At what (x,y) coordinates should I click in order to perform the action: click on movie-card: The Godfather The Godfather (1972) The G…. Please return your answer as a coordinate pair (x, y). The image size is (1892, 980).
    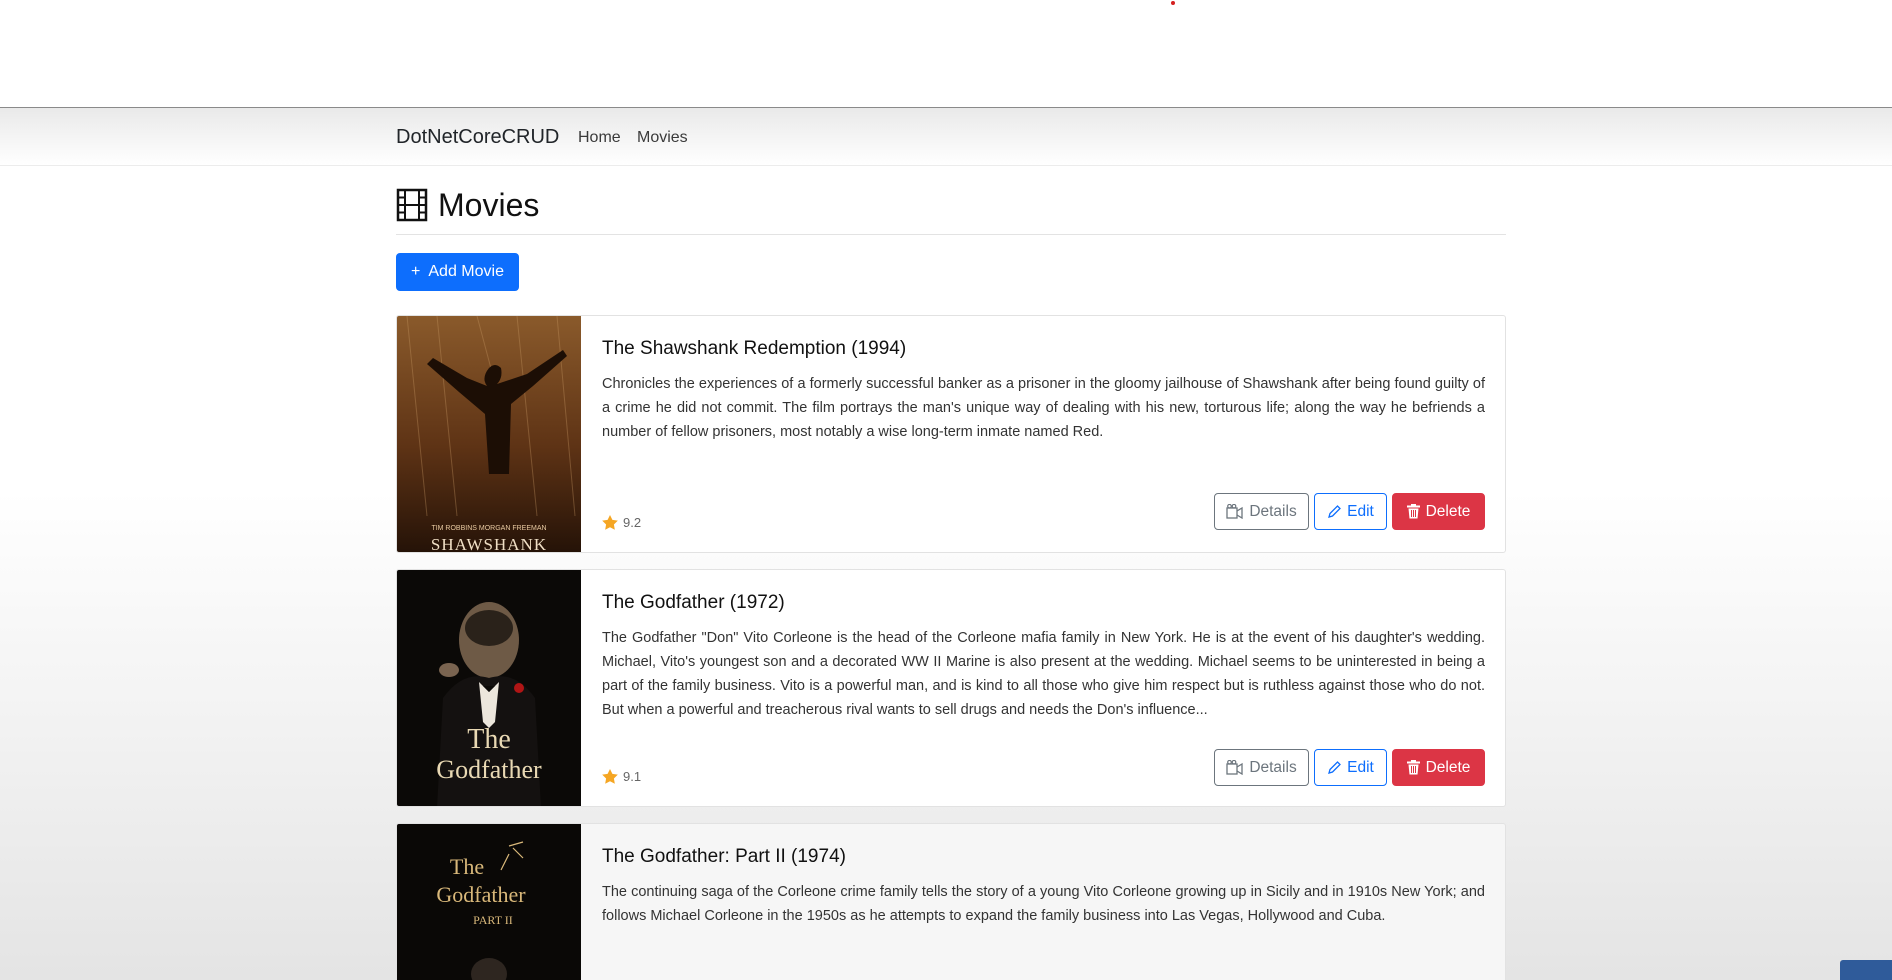
    Looking at the image, I should click on (951, 688).